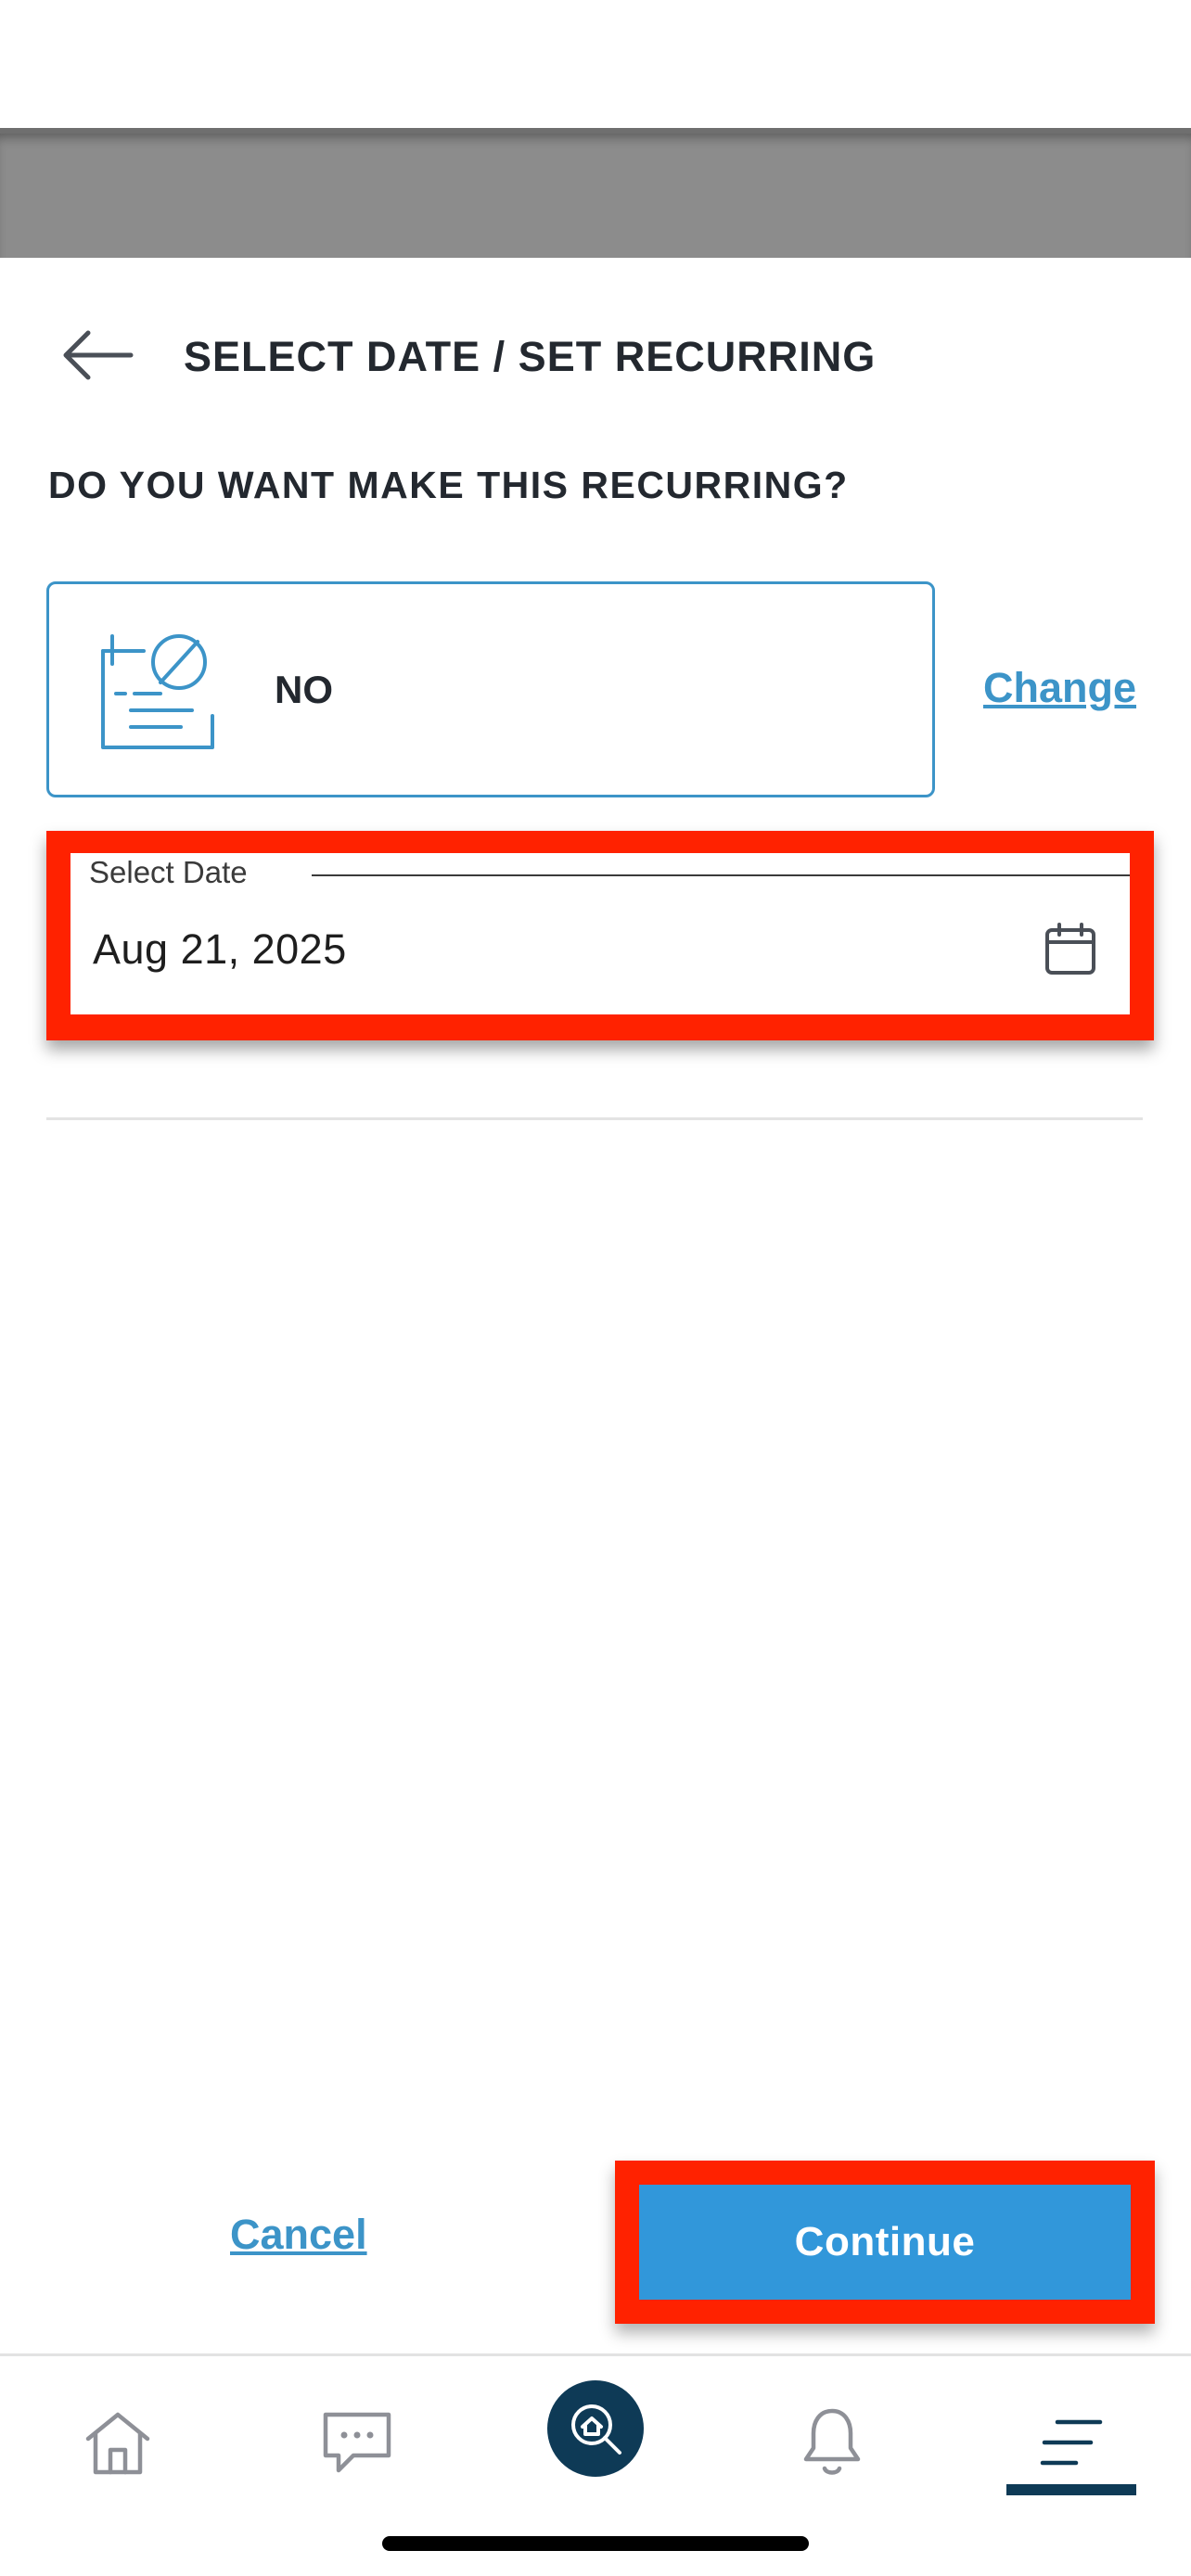  I want to click on select-date-field: Select Date Aug 21, 2025, so click(600, 933).